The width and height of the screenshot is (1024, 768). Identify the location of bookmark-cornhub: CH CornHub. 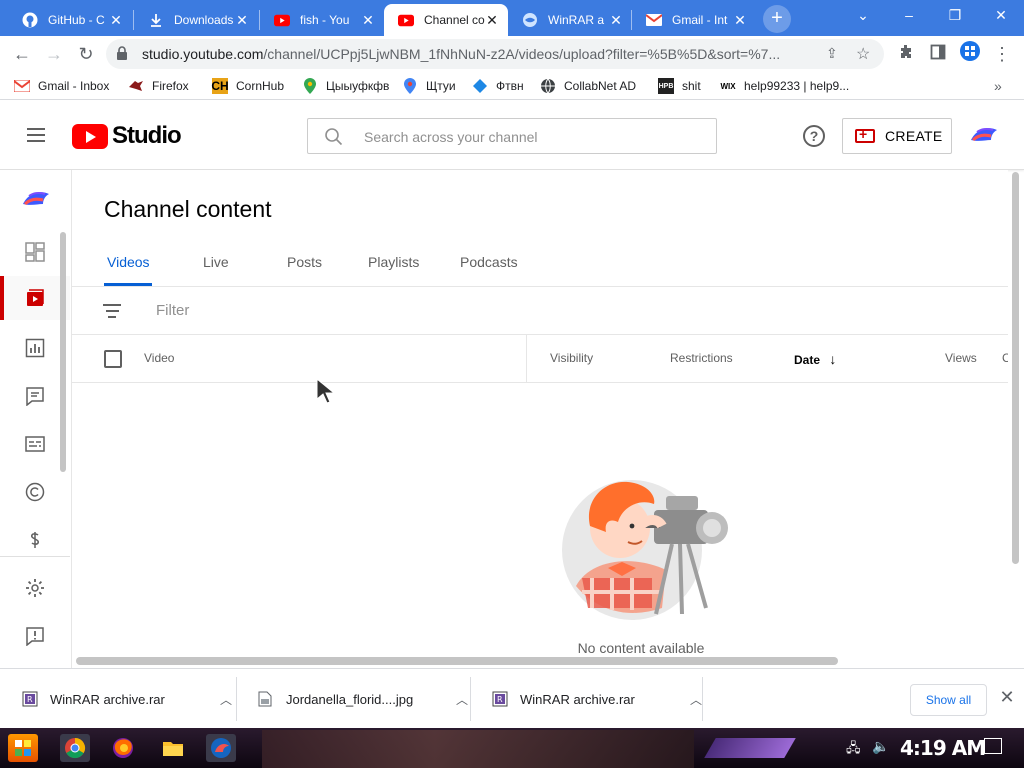
(248, 86).